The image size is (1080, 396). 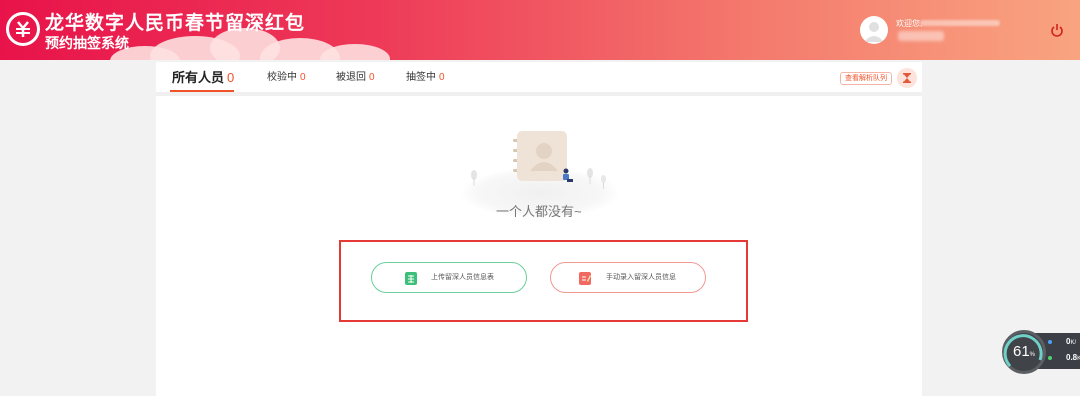 What do you see at coordinates (175, 23) in the screenshot?
I see `app-title: 龙华数字人民币春节留深红包` at bounding box center [175, 23].